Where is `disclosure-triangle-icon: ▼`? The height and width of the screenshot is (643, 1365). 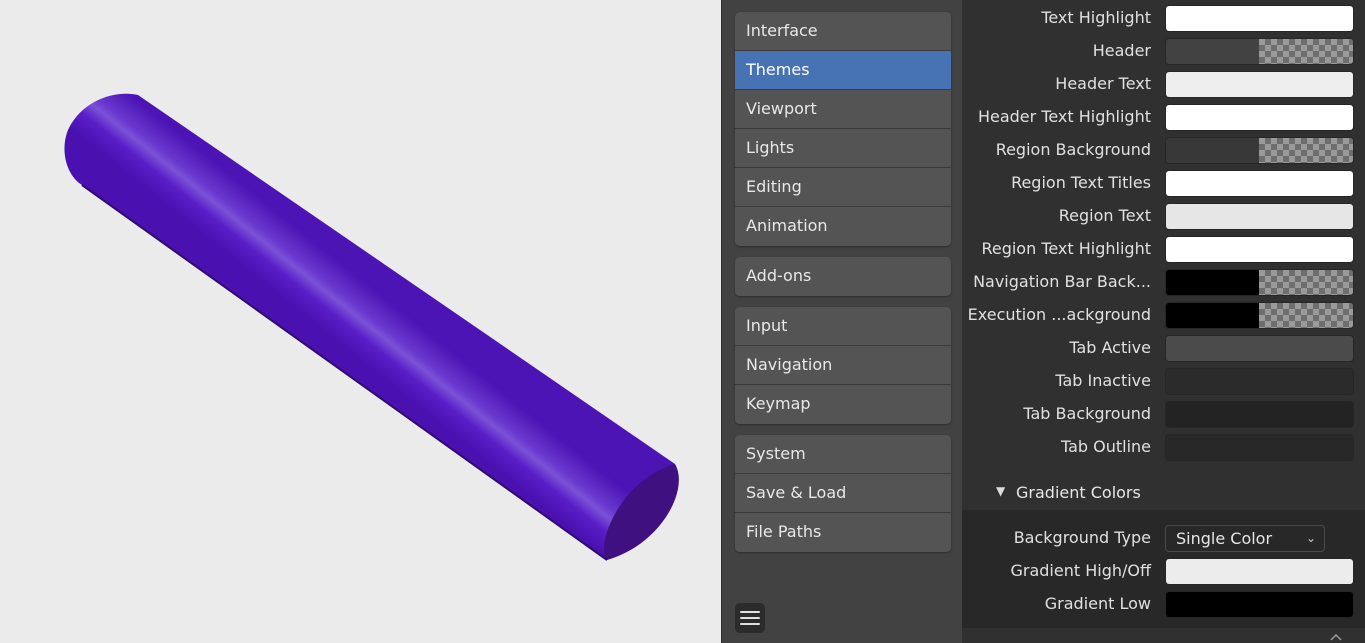 disclosure-triangle-icon: ▼ is located at coordinates (1000, 491).